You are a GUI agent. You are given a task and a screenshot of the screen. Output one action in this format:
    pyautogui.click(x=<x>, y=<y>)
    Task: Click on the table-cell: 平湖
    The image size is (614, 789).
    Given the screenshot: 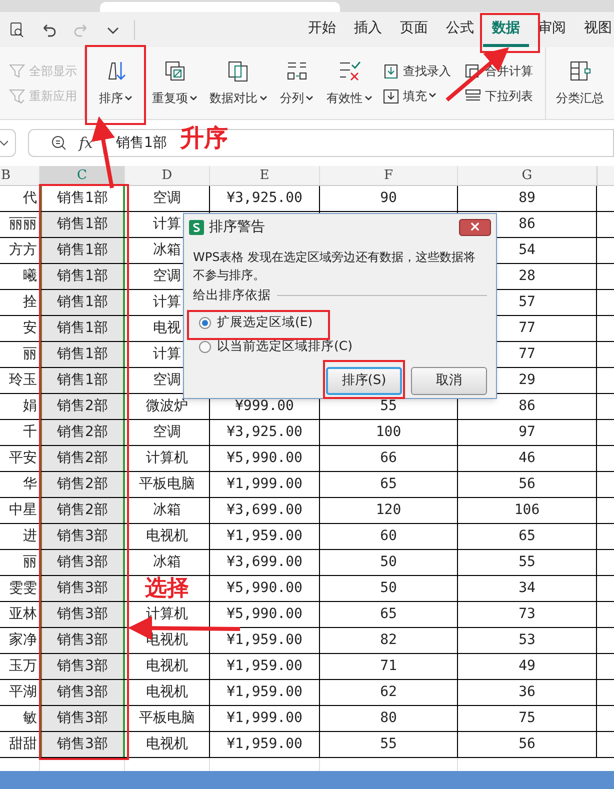 What is the action you would take?
    pyautogui.click(x=20, y=692)
    